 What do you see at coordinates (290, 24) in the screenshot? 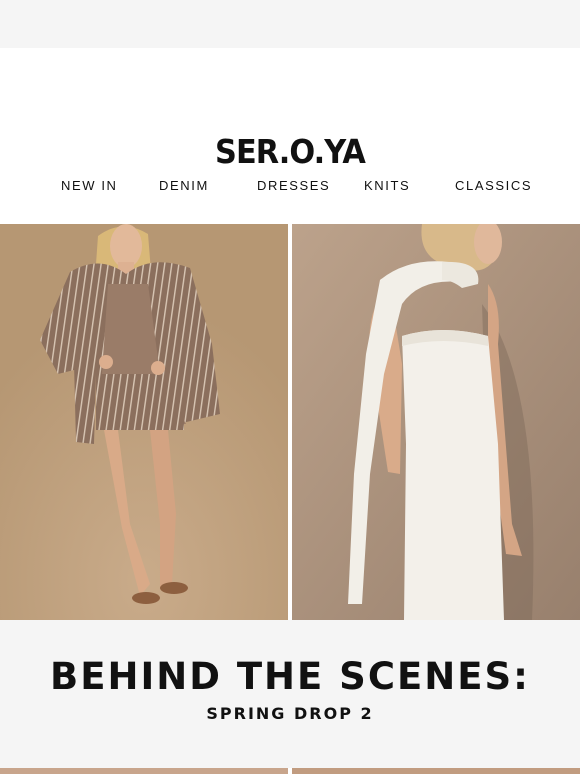
I see `top-spacer` at bounding box center [290, 24].